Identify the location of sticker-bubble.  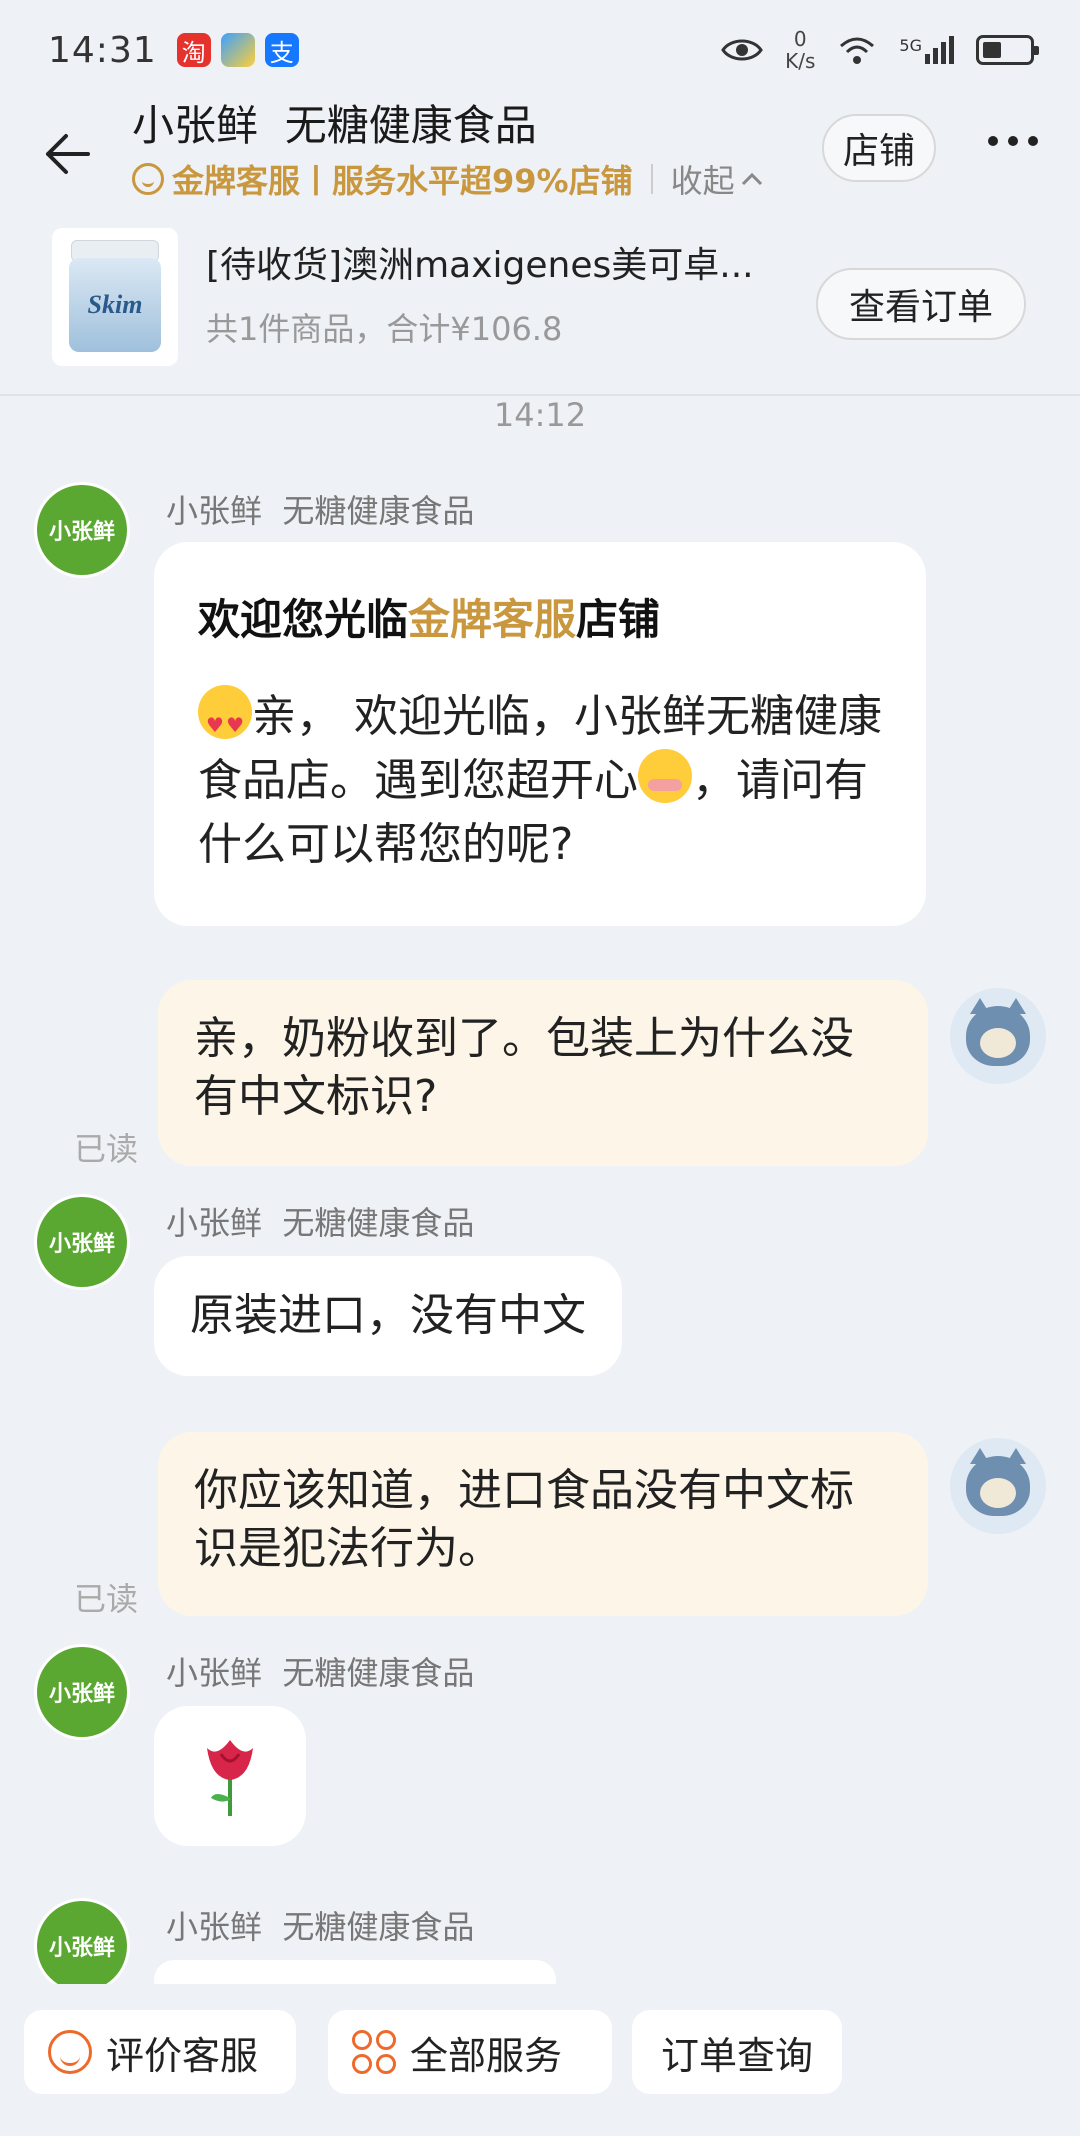
(230, 1776).